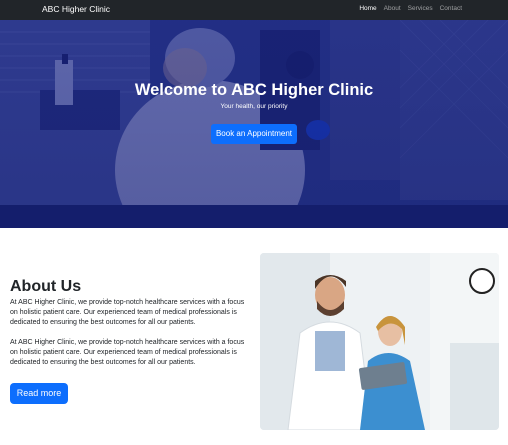 The image size is (508, 445). I want to click on read-more-button: Read more, so click(39, 393).